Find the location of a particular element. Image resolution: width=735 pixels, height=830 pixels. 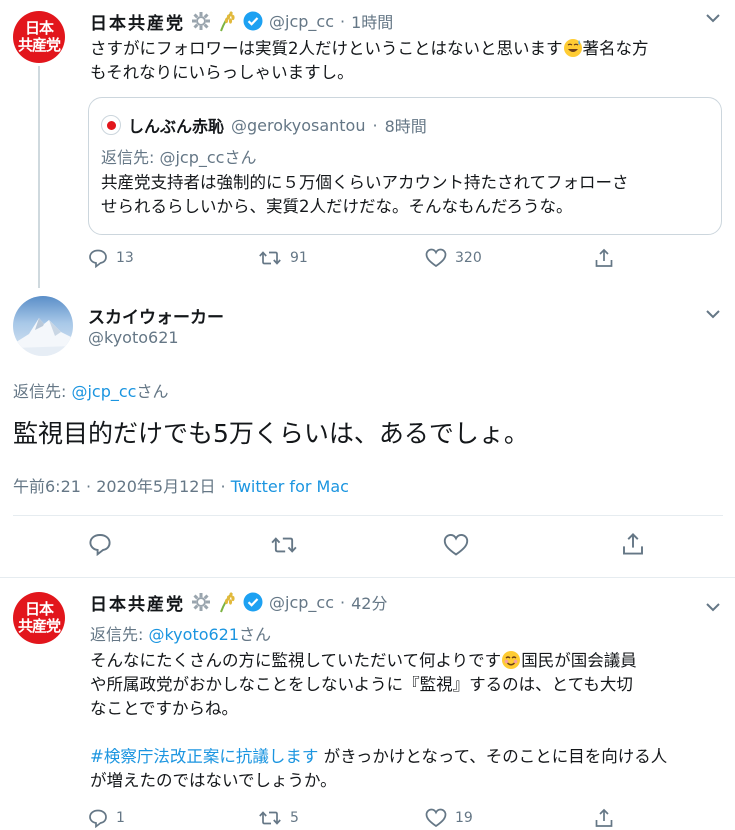

quote-avatar is located at coordinates (111, 125).